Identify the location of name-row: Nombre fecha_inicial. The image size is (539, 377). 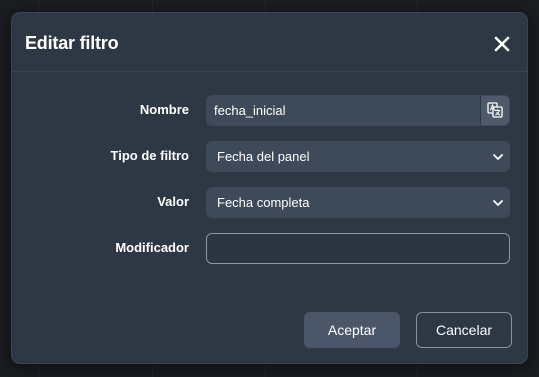
(269, 110).